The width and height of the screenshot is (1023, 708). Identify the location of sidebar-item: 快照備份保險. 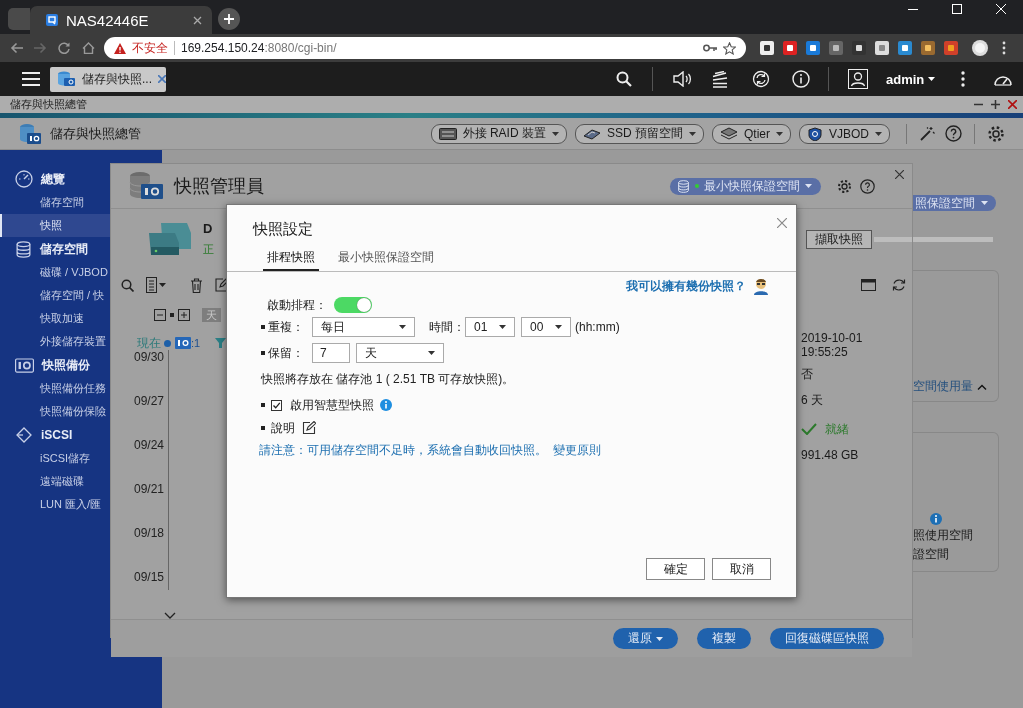
(55, 411).